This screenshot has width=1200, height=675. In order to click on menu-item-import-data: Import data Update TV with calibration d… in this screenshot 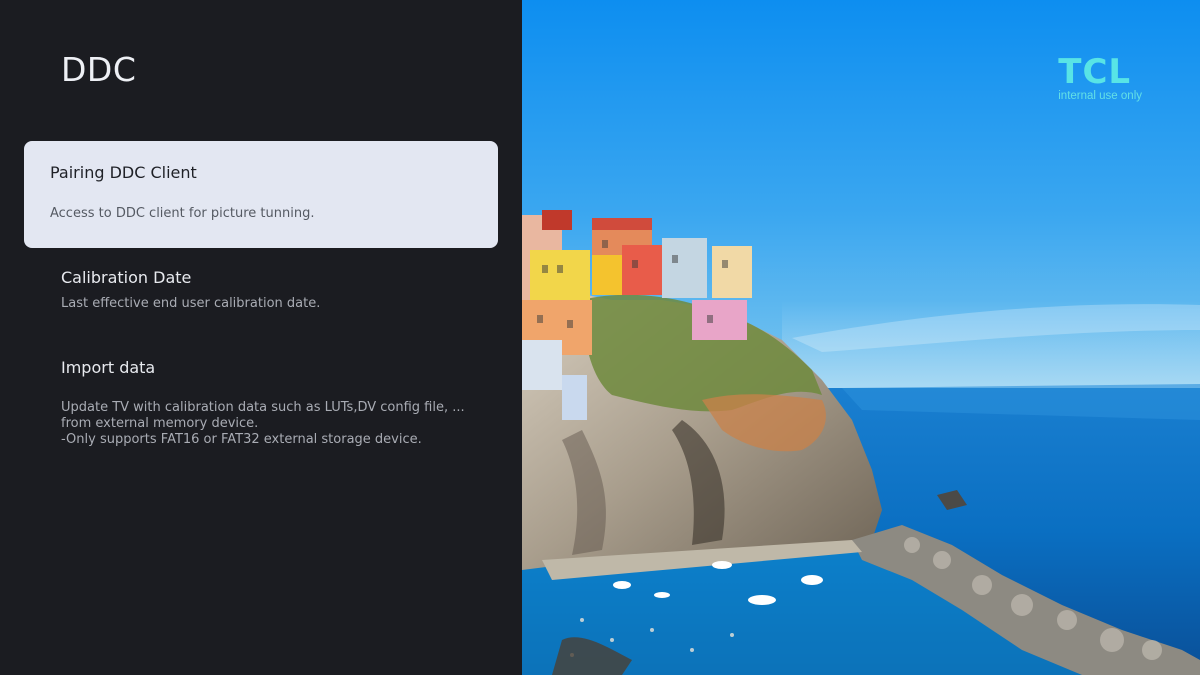, I will do `click(261, 406)`.